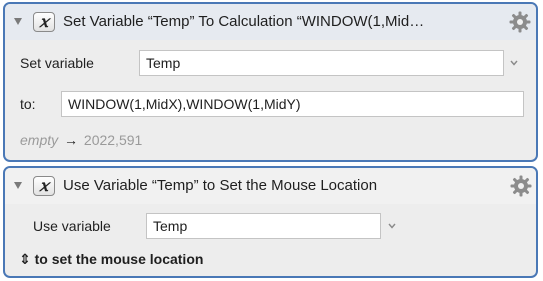 Image resolution: width=543 pixels, height=281 pixels. Describe the element at coordinates (72, 226) in the screenshot. I see `use-variable-label: Use variable` at that location.